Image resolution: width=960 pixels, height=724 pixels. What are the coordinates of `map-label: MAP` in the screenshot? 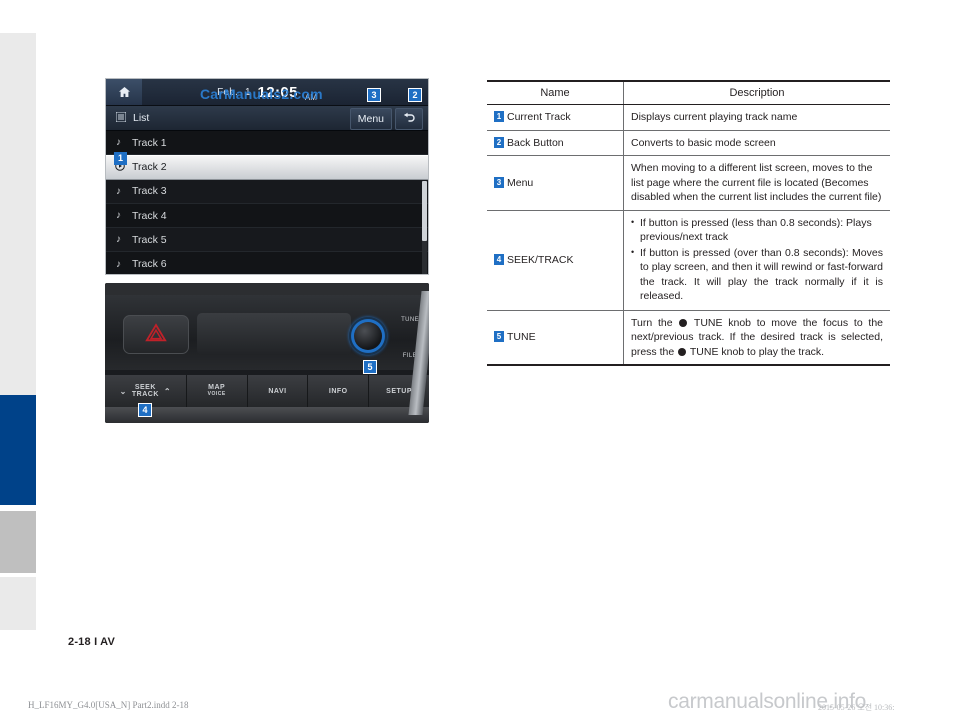 It's located at (217, 387).